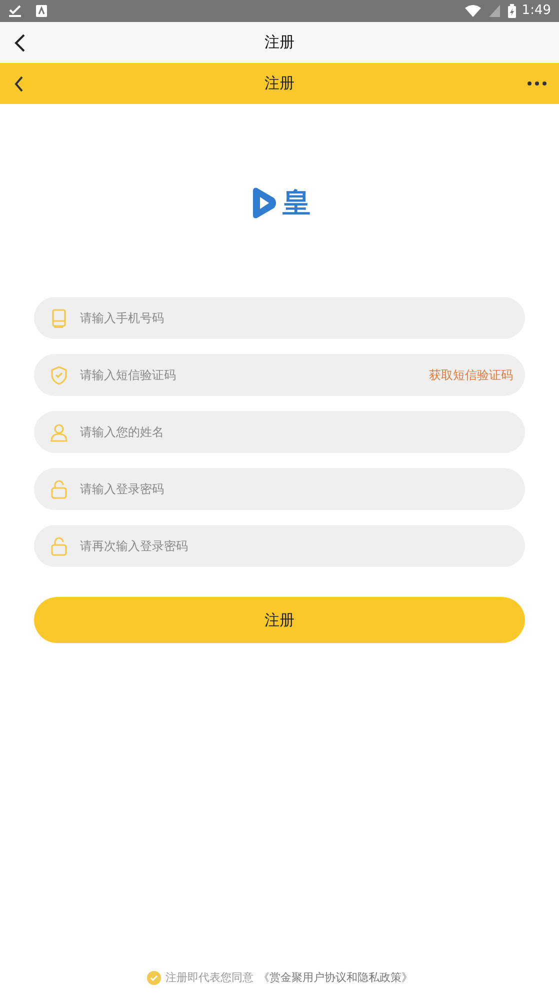  I want to click on more-icon, so click(537, 83).